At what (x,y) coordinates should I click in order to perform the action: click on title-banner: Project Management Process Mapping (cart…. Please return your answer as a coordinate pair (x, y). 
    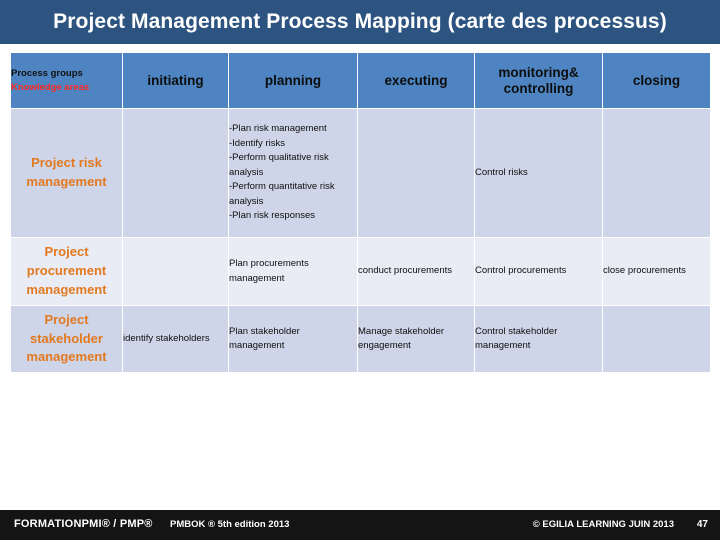
    Looking at the image, I should click on (360, 22).